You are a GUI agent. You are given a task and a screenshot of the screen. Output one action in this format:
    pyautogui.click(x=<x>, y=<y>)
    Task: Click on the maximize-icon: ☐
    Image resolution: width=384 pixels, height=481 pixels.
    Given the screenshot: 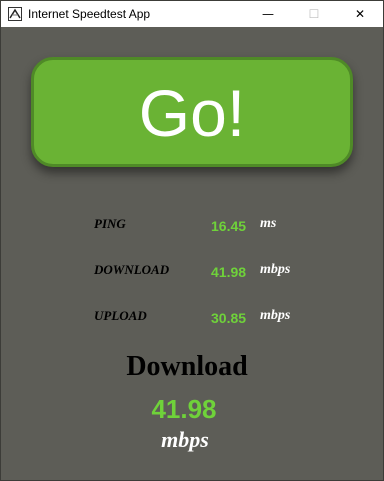 What is the action you would take?
    pyautogui.click(x=314, y=14)
    